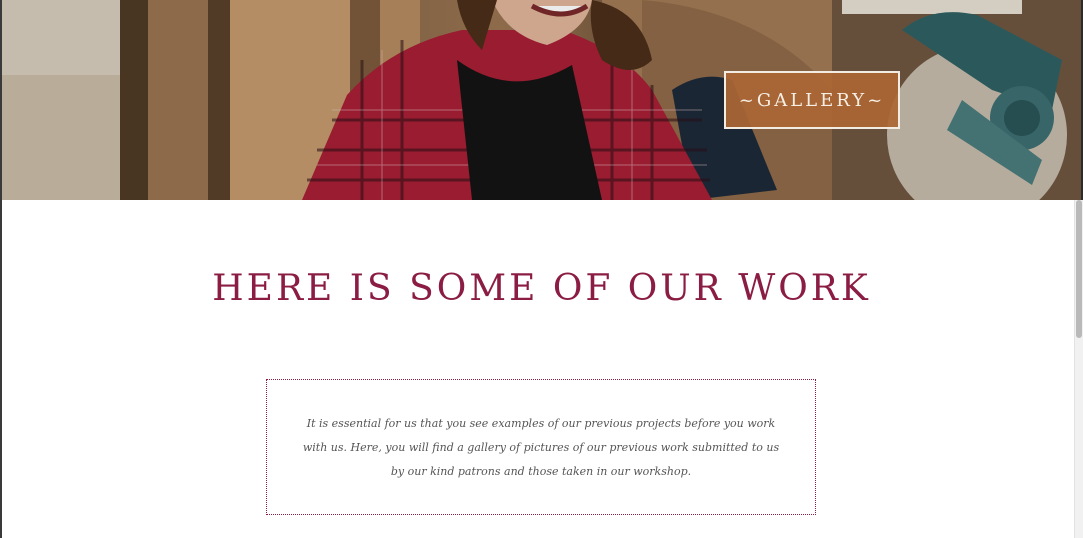 Image resolution: width=1083 pixels, height=538 pixels. What do you see at coordinates (541, 288) in the screenshot?
I see `page-title: HERE IS SOME OF OUR WORK` at bounding box center [541, 288].